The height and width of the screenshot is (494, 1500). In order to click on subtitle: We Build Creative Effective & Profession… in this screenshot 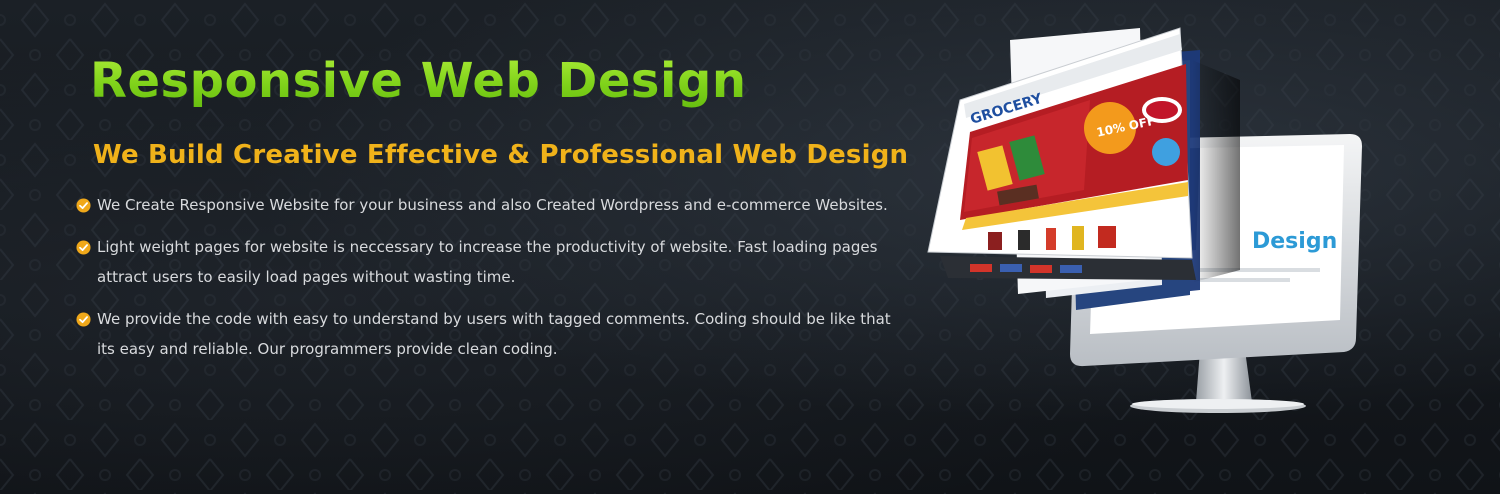, I will do `click(501, 155)`.